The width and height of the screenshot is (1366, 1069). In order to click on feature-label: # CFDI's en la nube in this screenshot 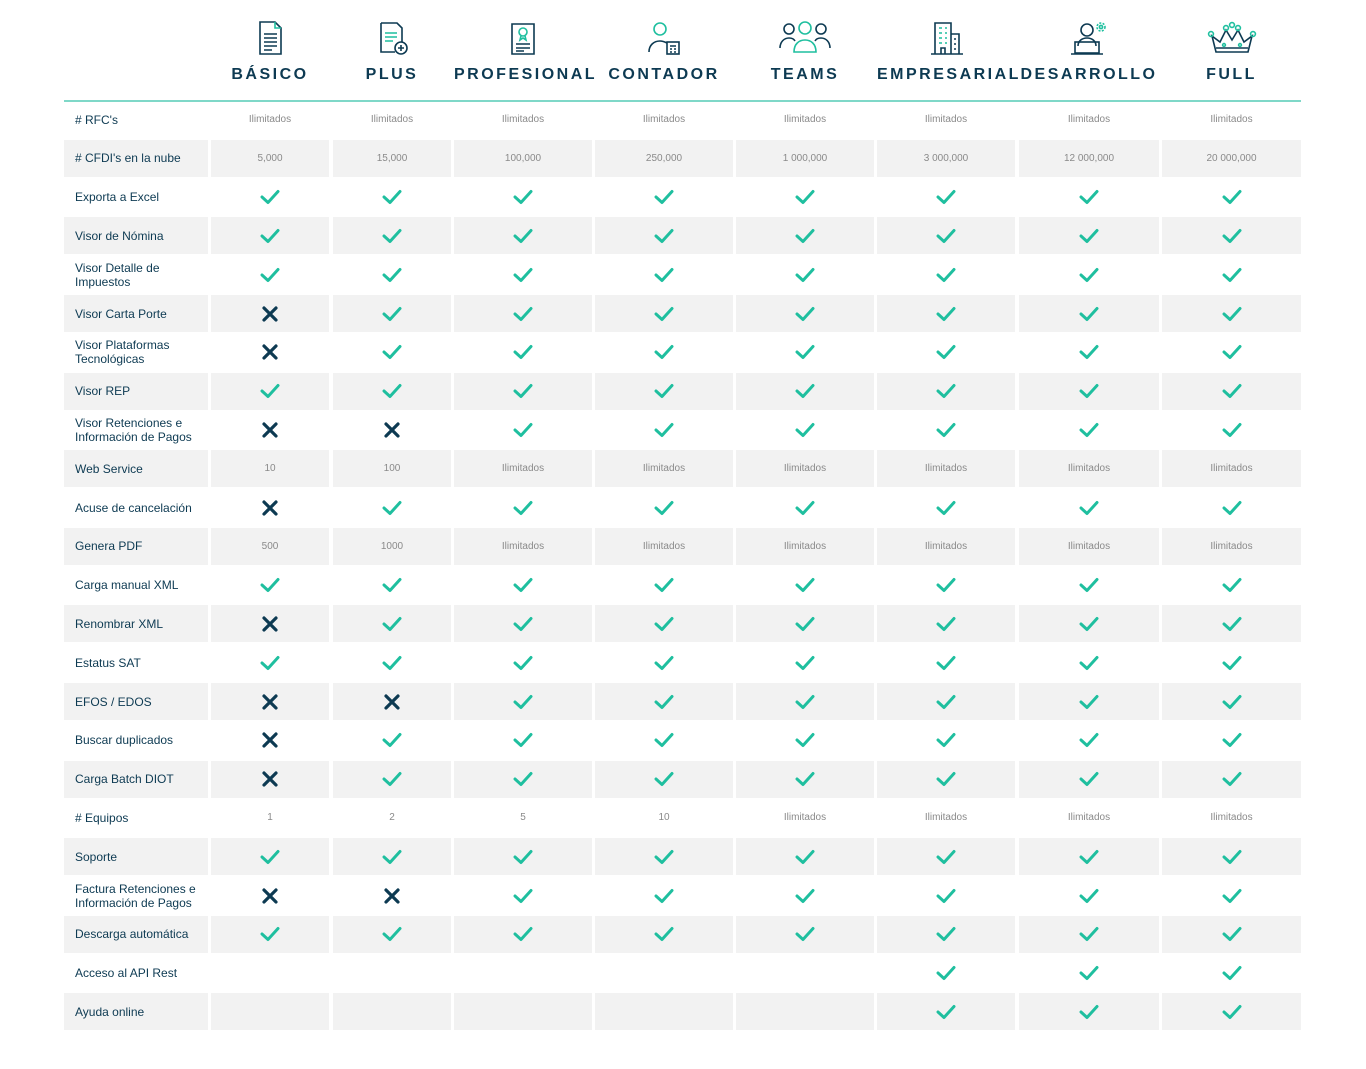, I will do `click(136, 158)`.